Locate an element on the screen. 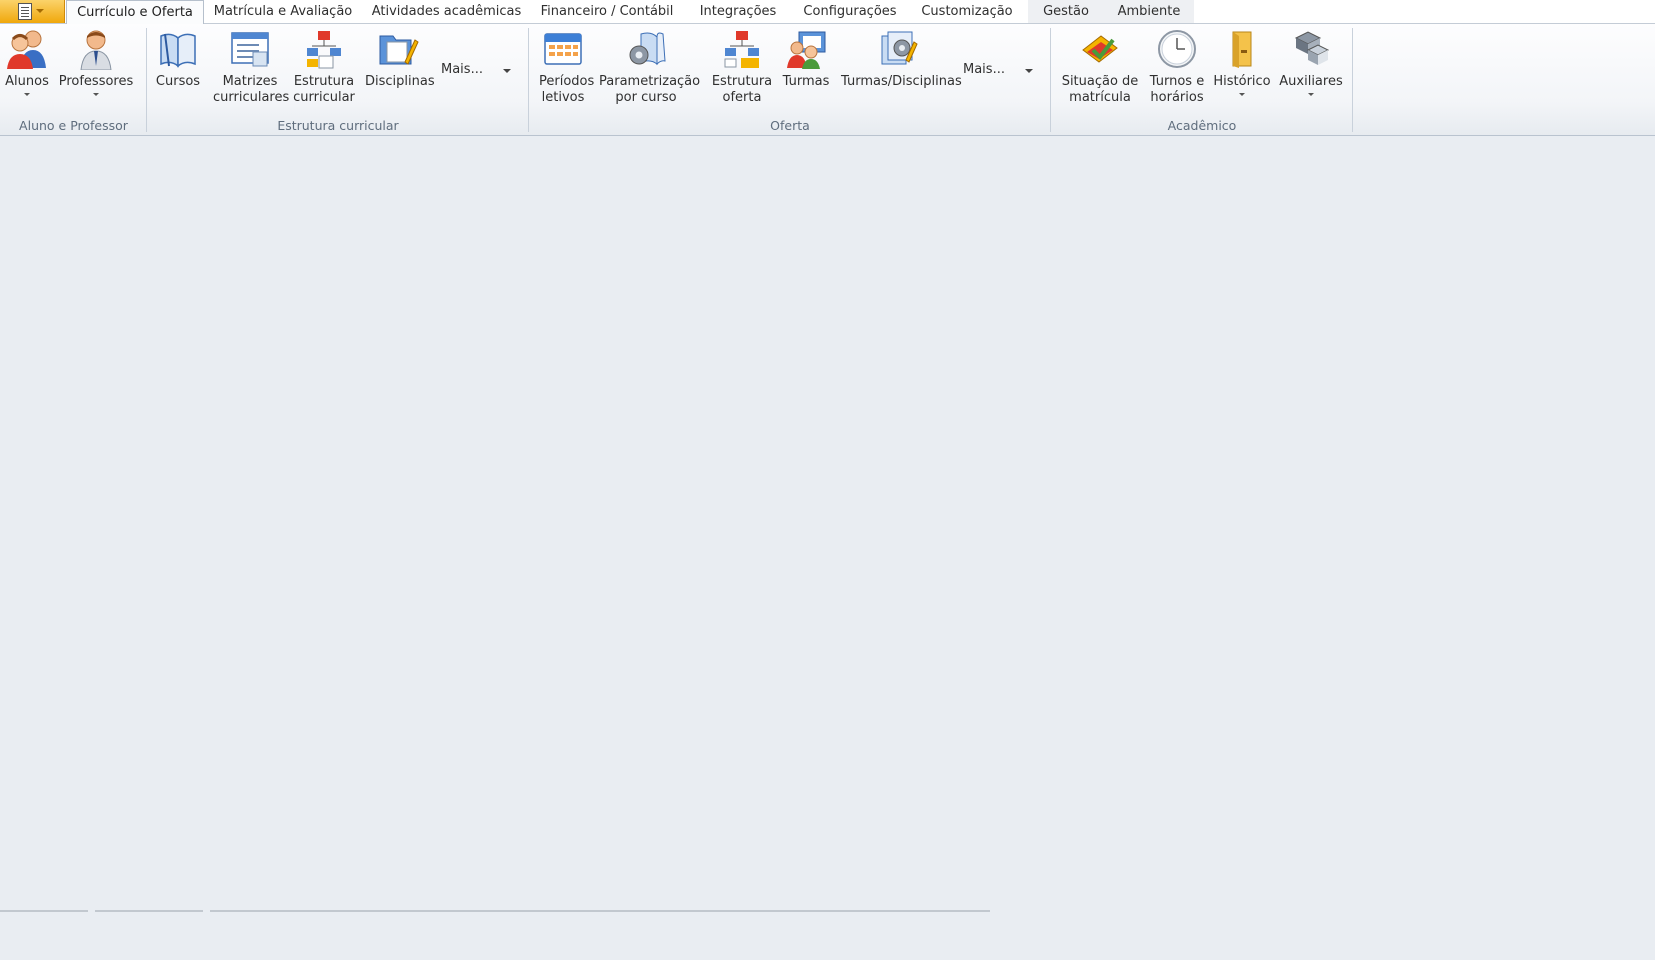  estrutura-oferta-button: Estrutura oferta is located at coordinates (742, 67).